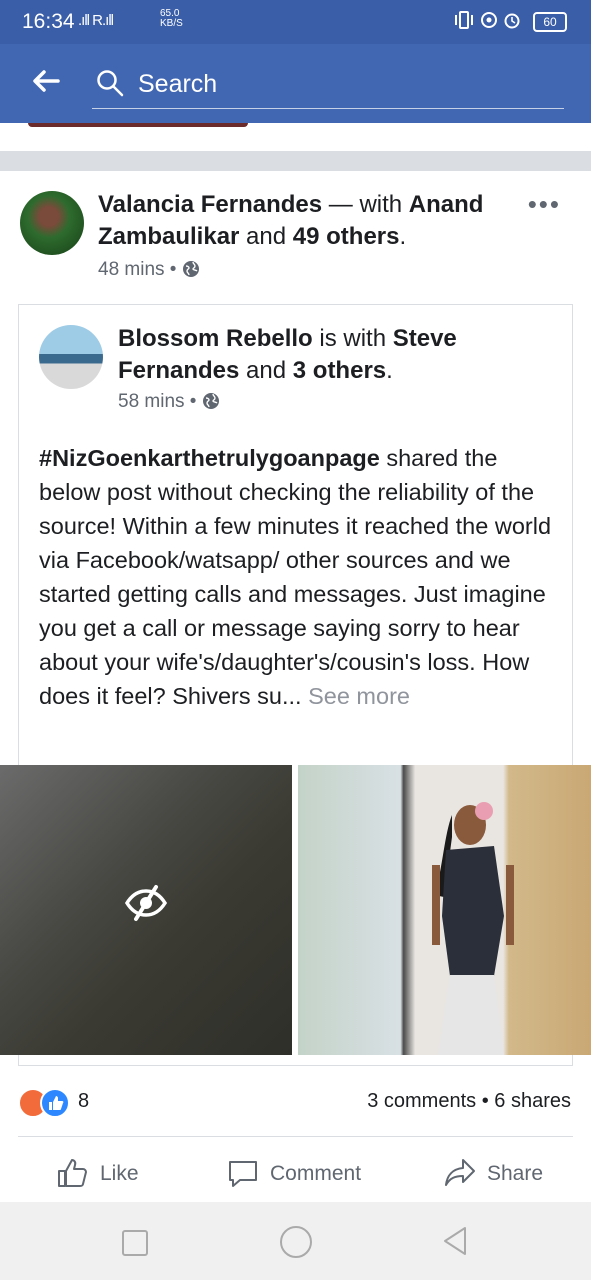 Image resolution: width=591 pixels, height=1280 pixels. What do you see at coordinates (463, 20) in the screenshot?
I see `vibrate-icon` at bounding box center [463, 20].